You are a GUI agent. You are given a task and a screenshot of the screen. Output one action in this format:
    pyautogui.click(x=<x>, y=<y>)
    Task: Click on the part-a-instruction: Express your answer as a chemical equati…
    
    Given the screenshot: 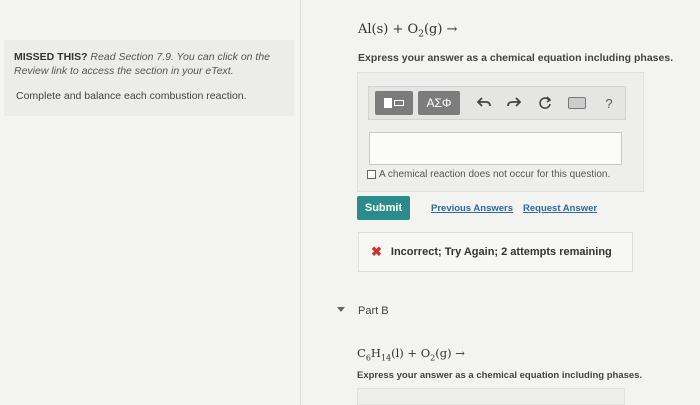 What is the action you would take?
    pyautogui.click(x=516, y=58)
    